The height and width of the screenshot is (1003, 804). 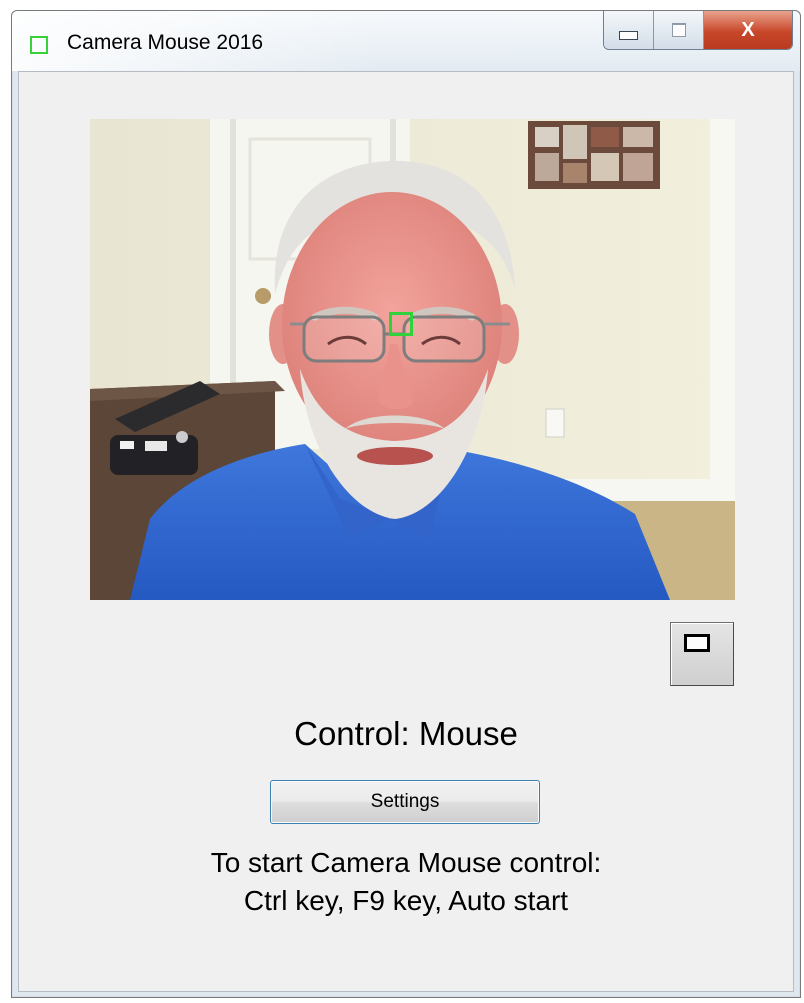 I want to click on instructions-line-2: Ctrl key, F9 key, Auto start, so click(x=406, y=900).